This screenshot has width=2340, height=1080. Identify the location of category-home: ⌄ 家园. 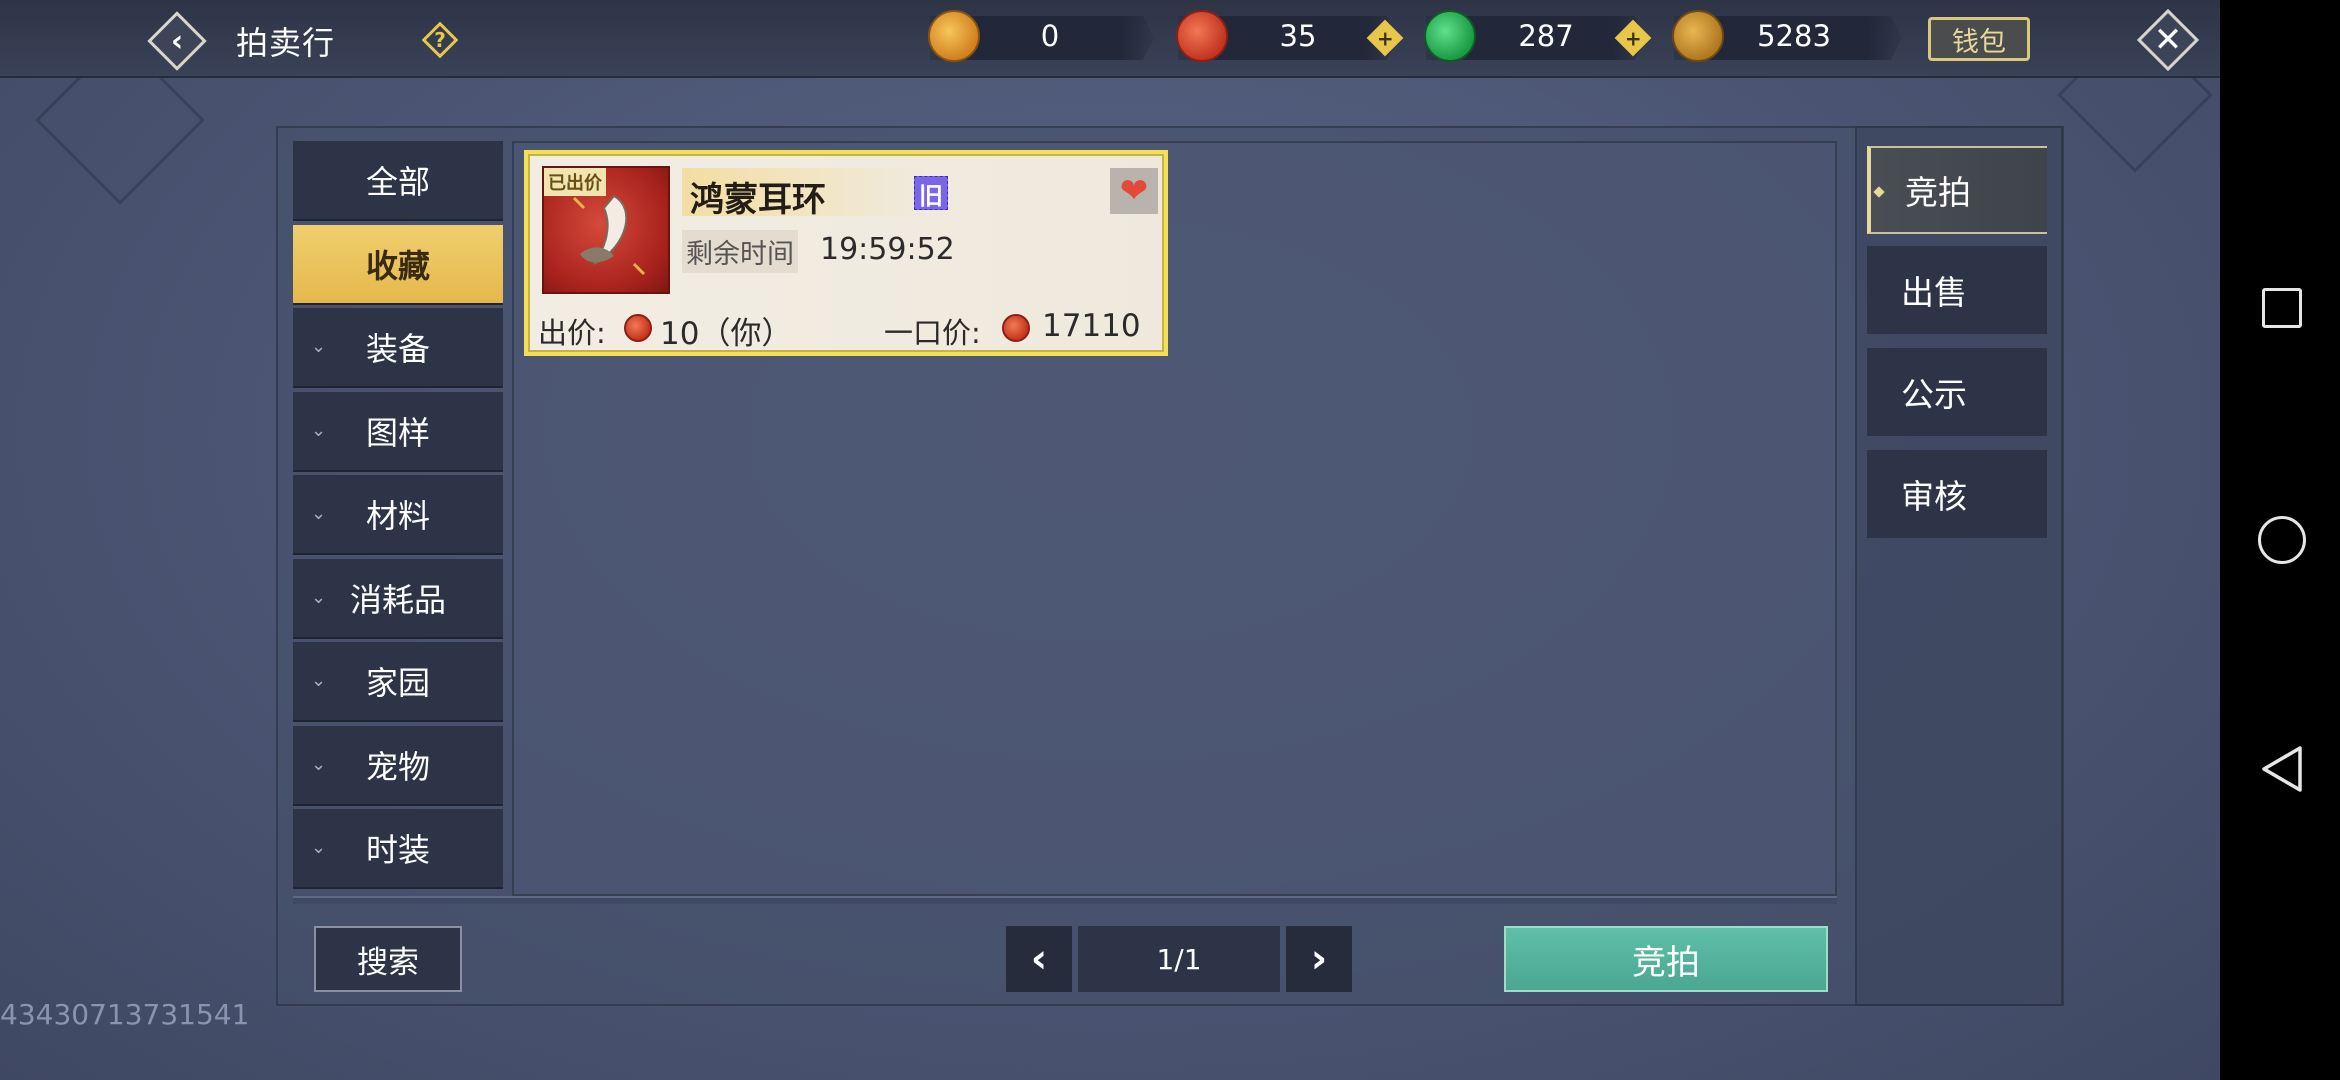
(398, 682).